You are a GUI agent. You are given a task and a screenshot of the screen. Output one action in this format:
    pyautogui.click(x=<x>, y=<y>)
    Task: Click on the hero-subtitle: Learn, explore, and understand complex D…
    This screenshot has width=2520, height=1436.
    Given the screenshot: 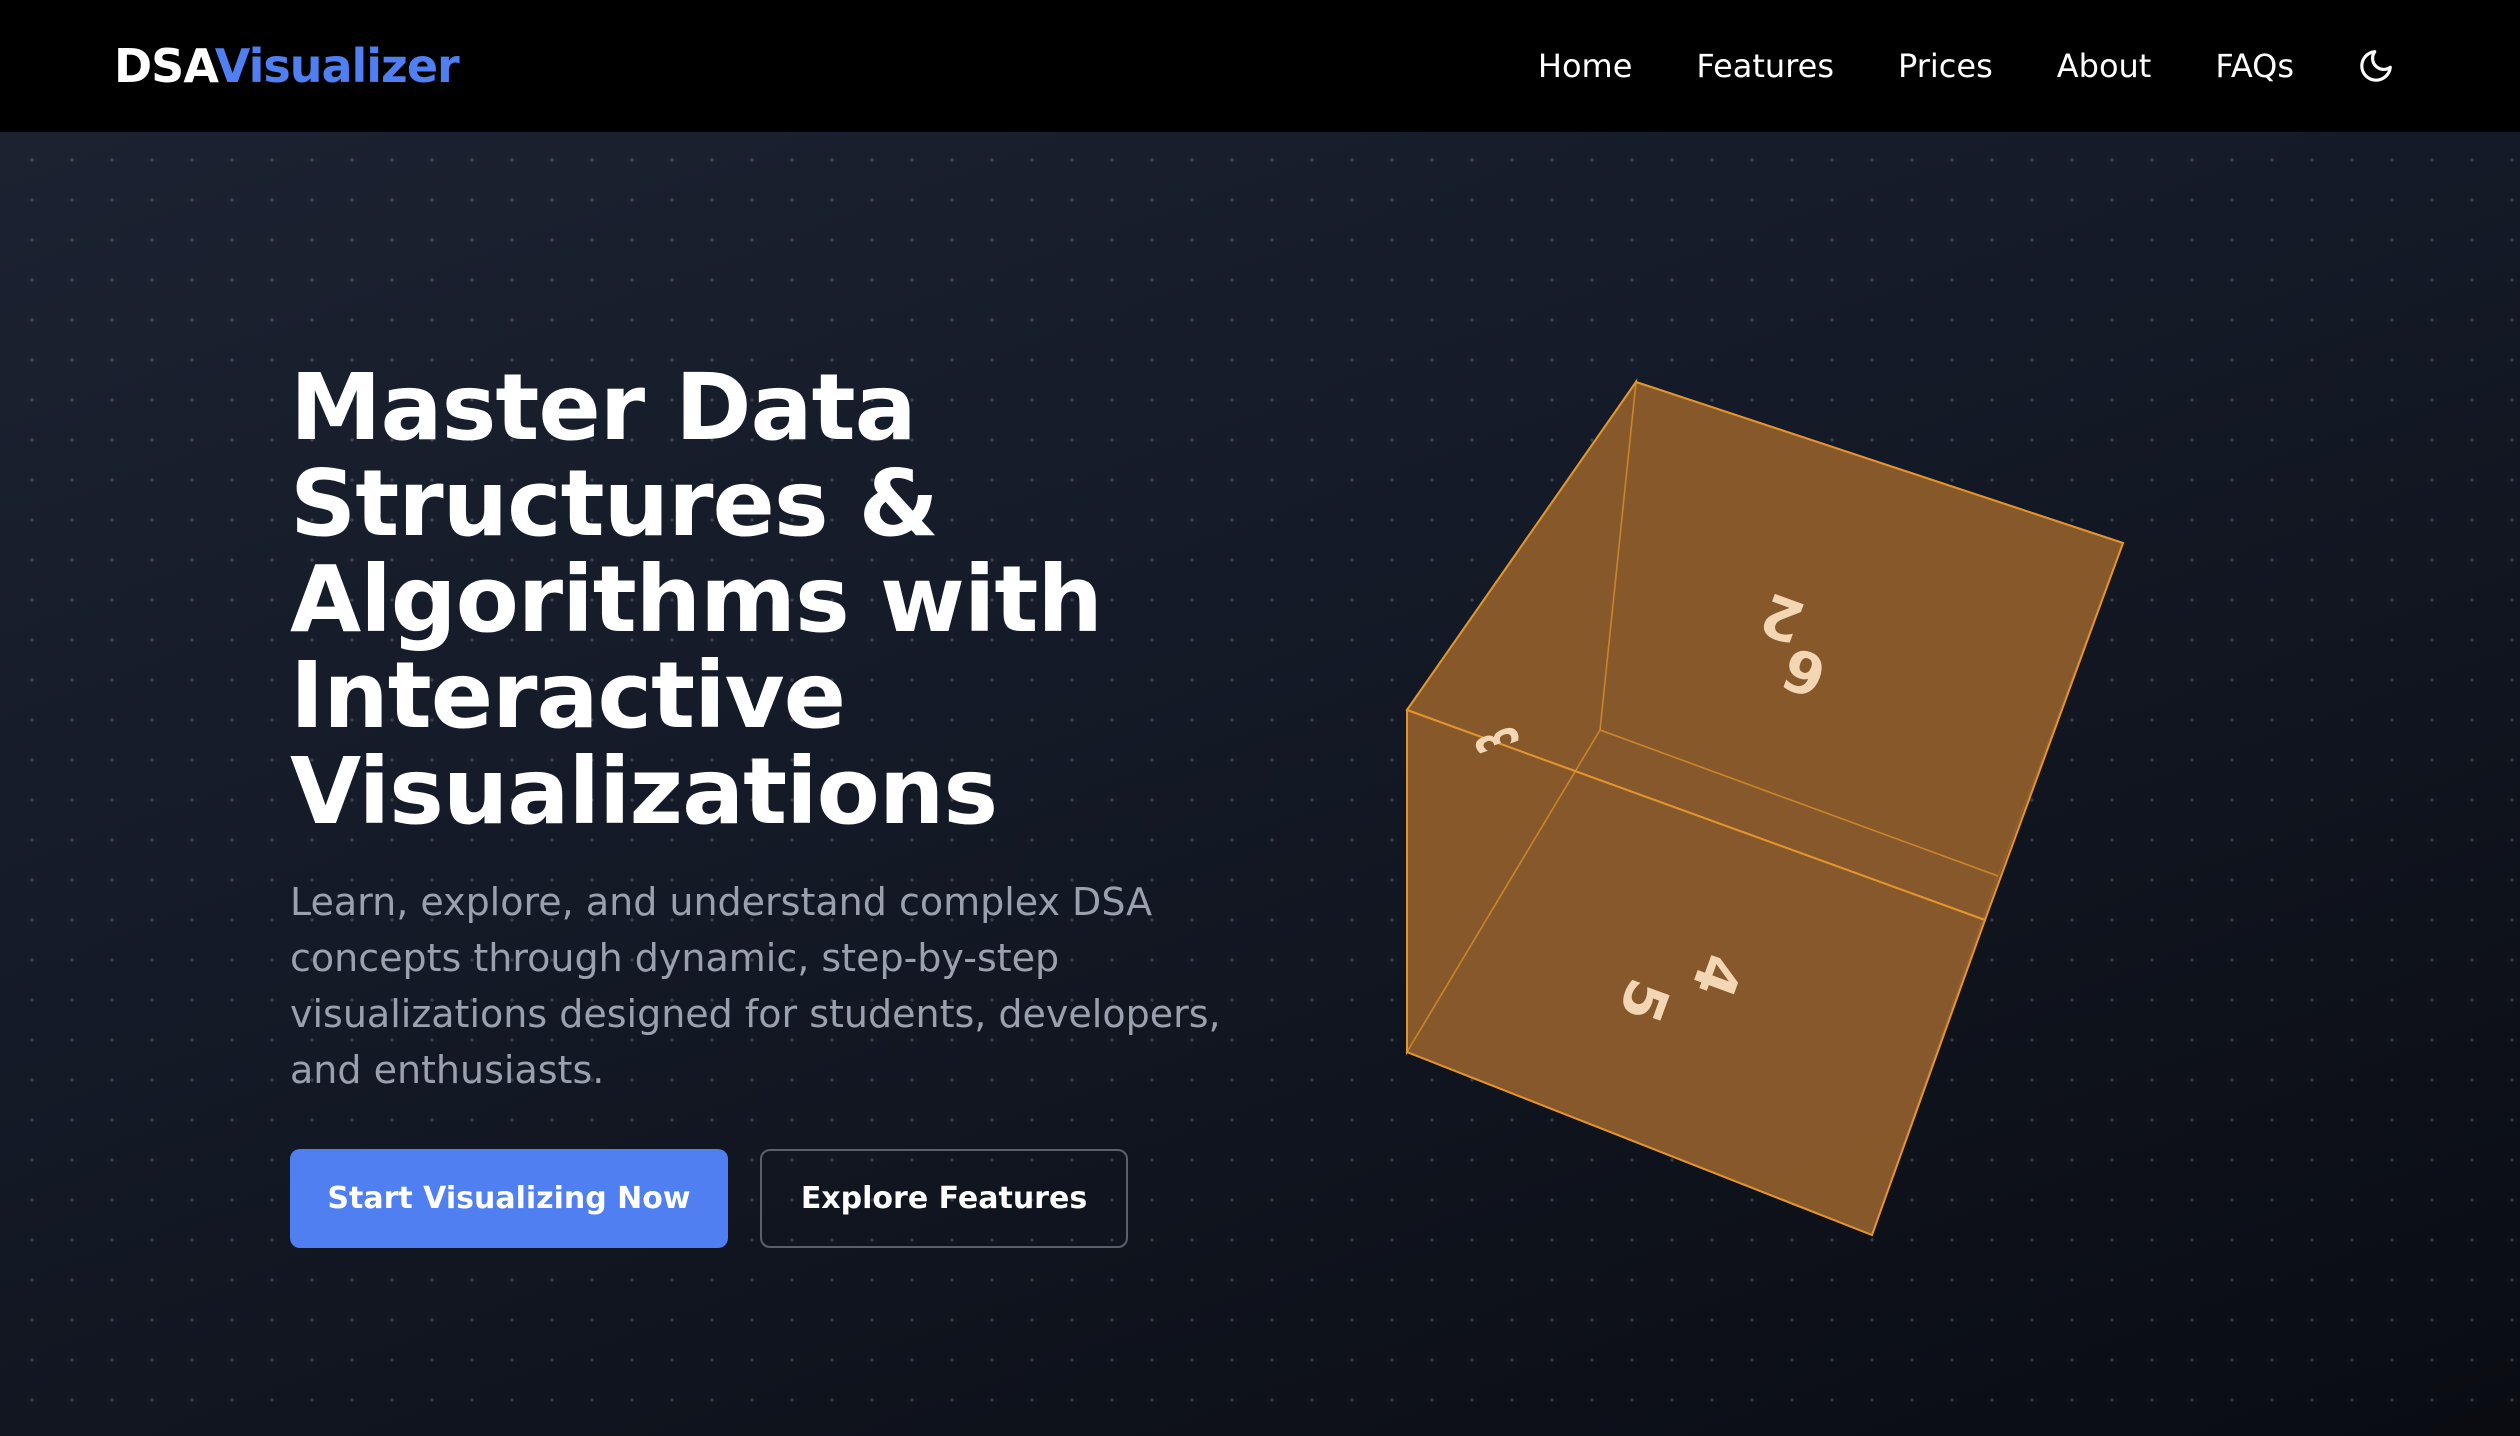 What is the action you would take?
    pyautogui.click(x=755, y=986)
    